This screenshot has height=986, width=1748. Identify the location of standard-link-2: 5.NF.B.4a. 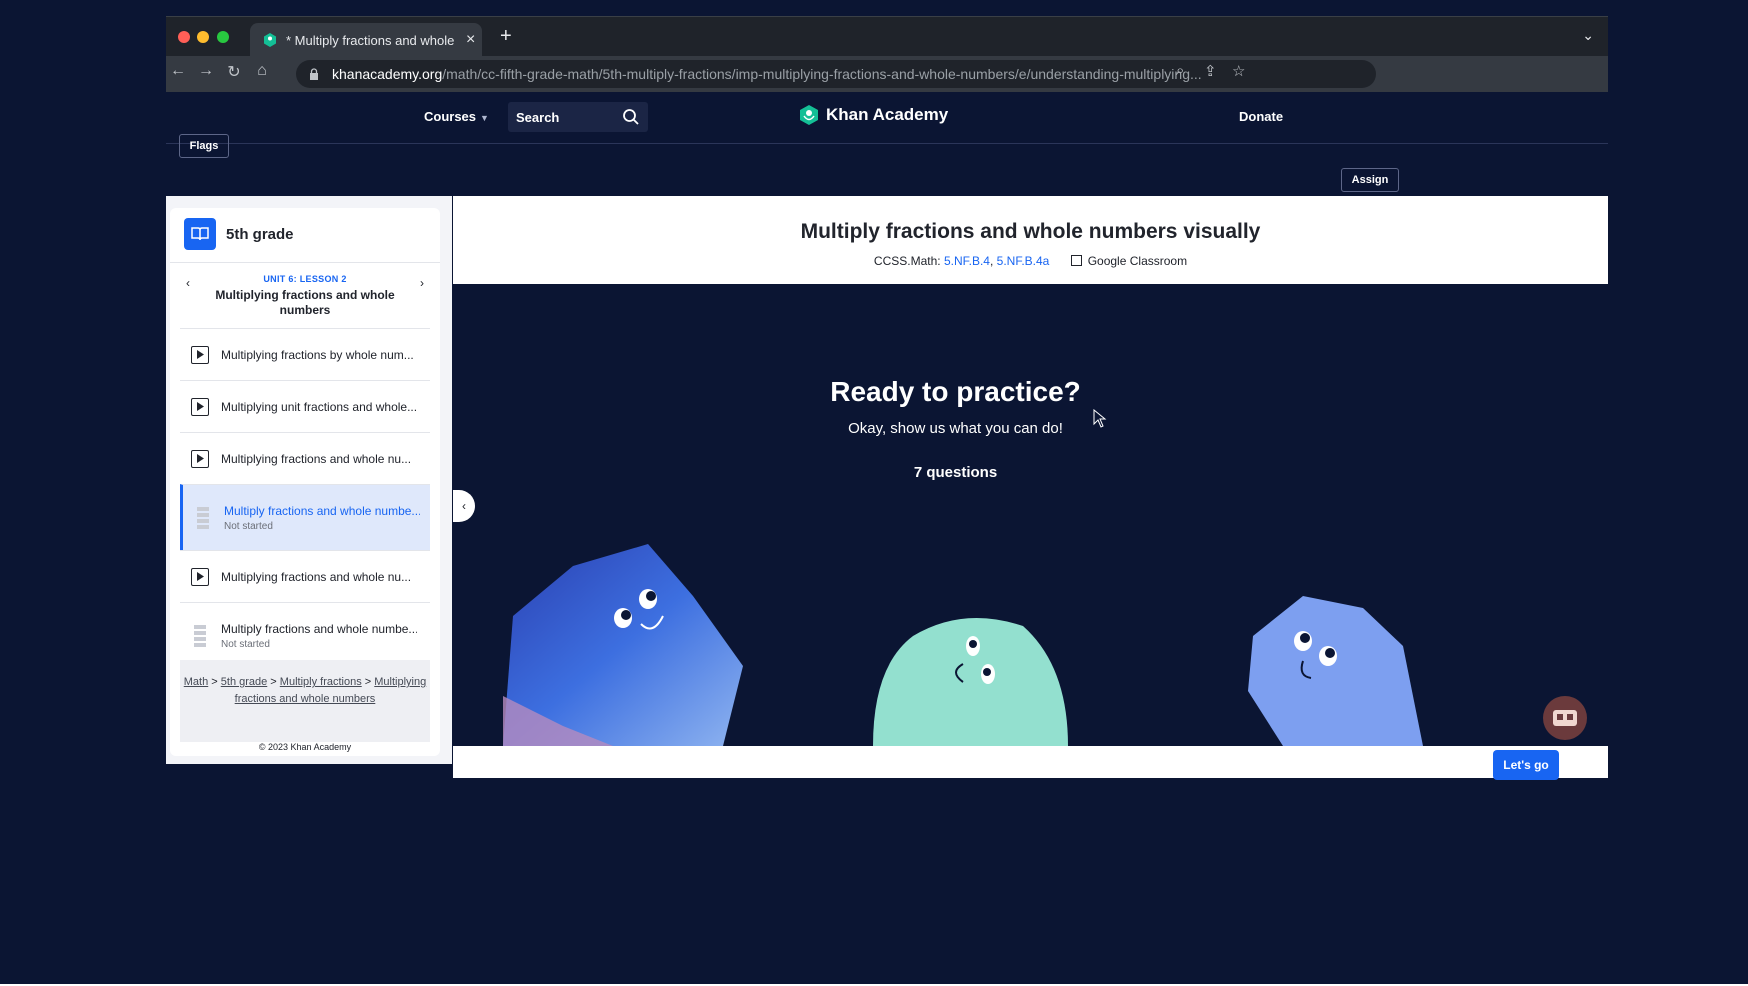
(1023, 261).